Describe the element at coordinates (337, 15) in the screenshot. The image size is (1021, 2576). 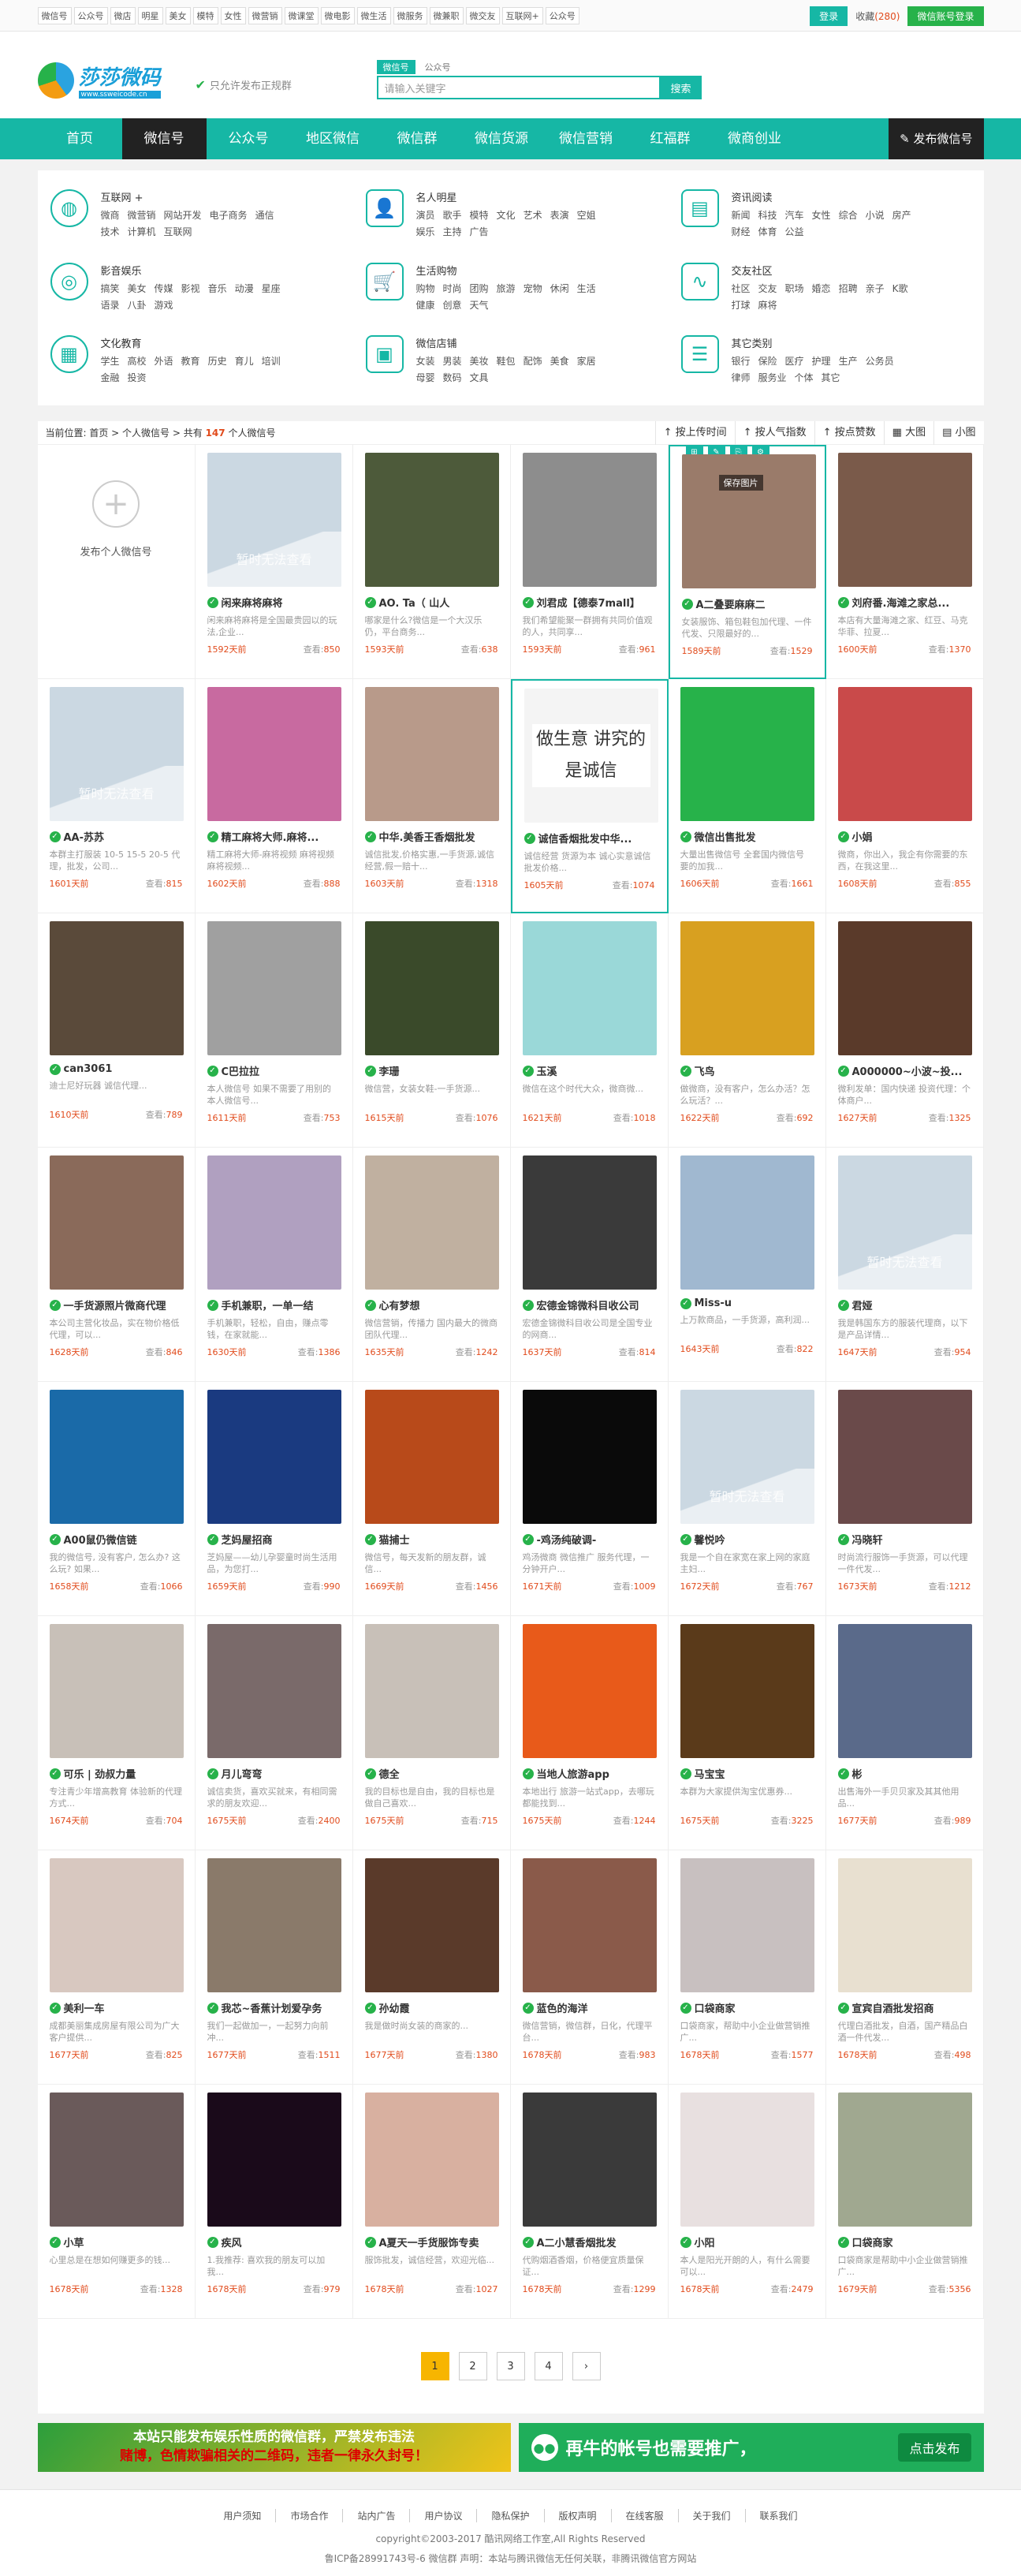
I see `top-link: 微电影` at that location.